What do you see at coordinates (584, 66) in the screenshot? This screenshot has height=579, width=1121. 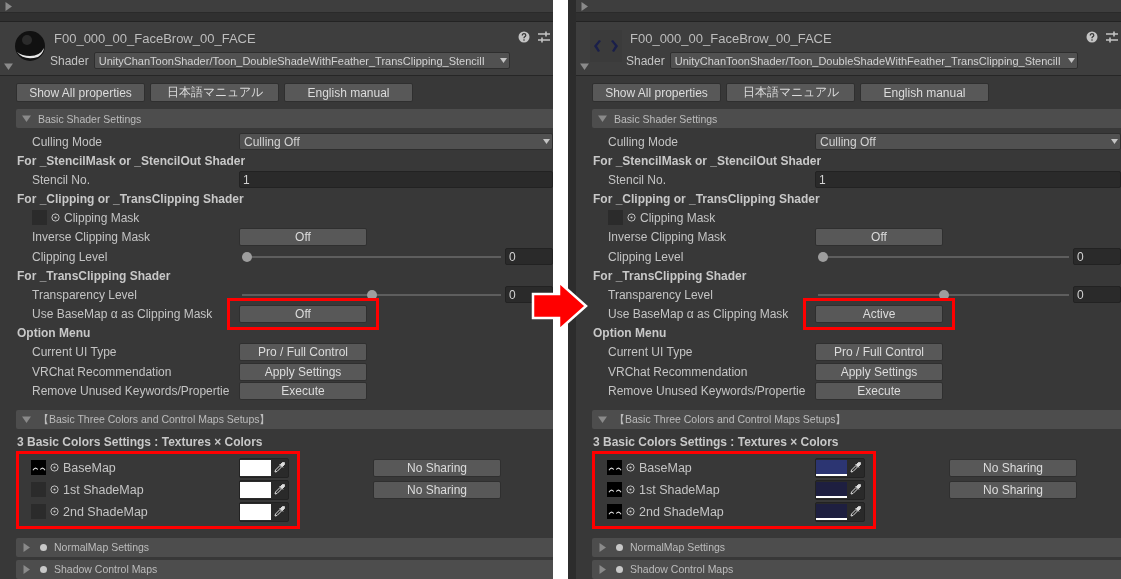 I see `foldout-icon` at bounding box center [584, 66].